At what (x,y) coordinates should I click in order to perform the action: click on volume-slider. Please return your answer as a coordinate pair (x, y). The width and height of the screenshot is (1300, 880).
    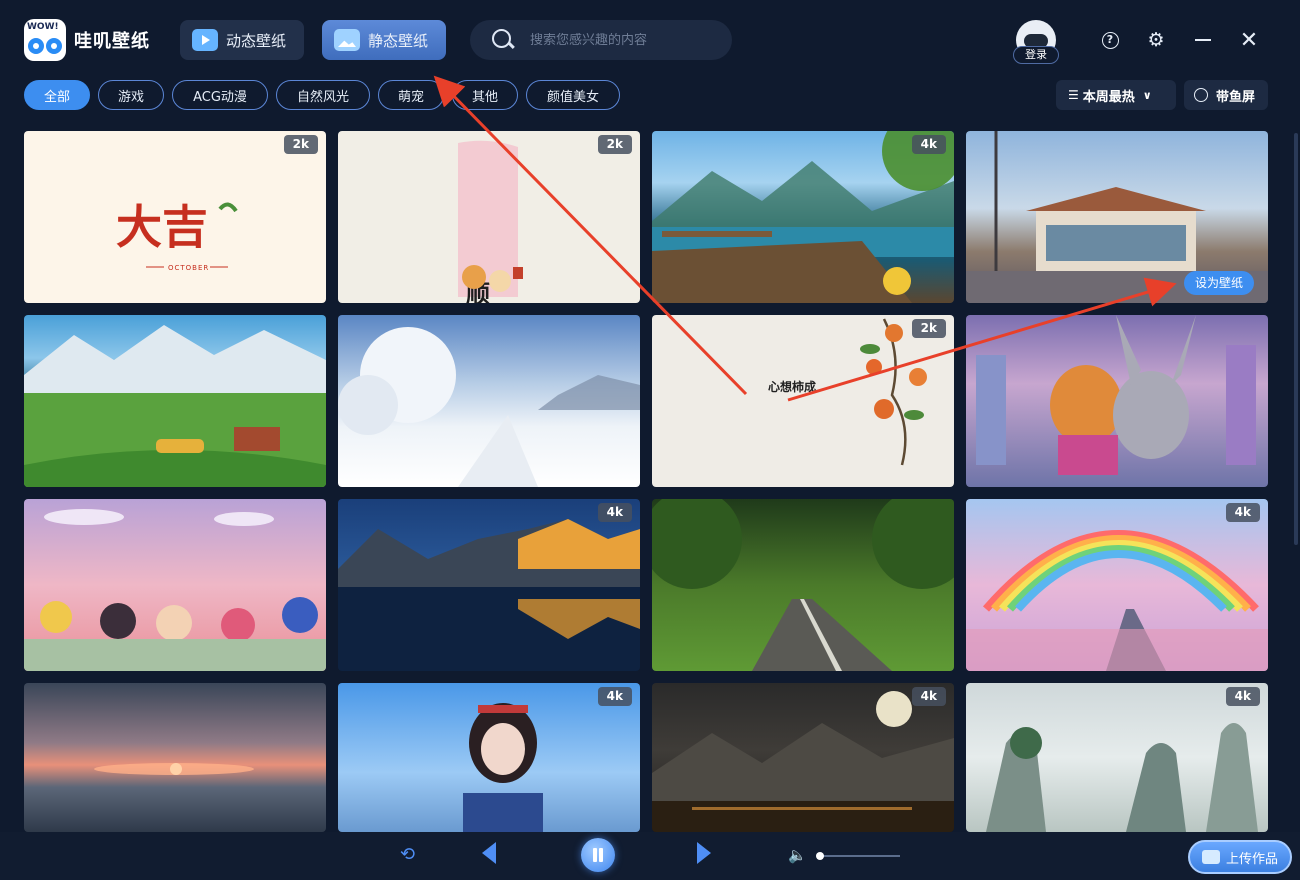
    Looking at the image, I should click on (859, 856).